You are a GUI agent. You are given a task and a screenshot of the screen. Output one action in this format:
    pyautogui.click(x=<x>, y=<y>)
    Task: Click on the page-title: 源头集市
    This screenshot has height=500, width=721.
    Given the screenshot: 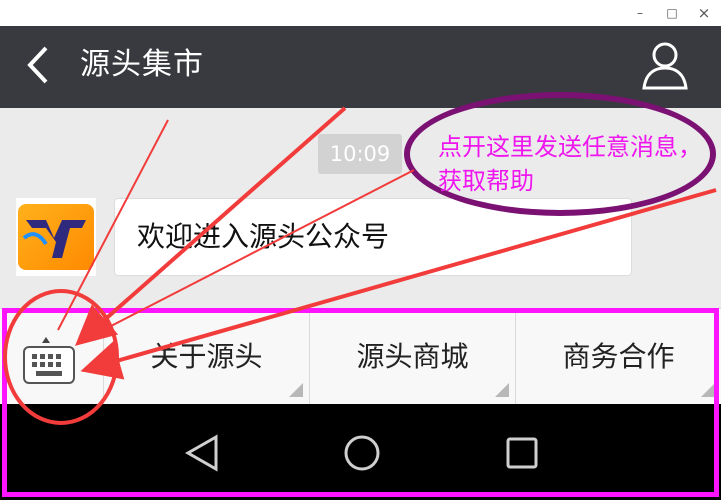 What is the action you would take?
    pyautogui.click(x=142, y=64)
    